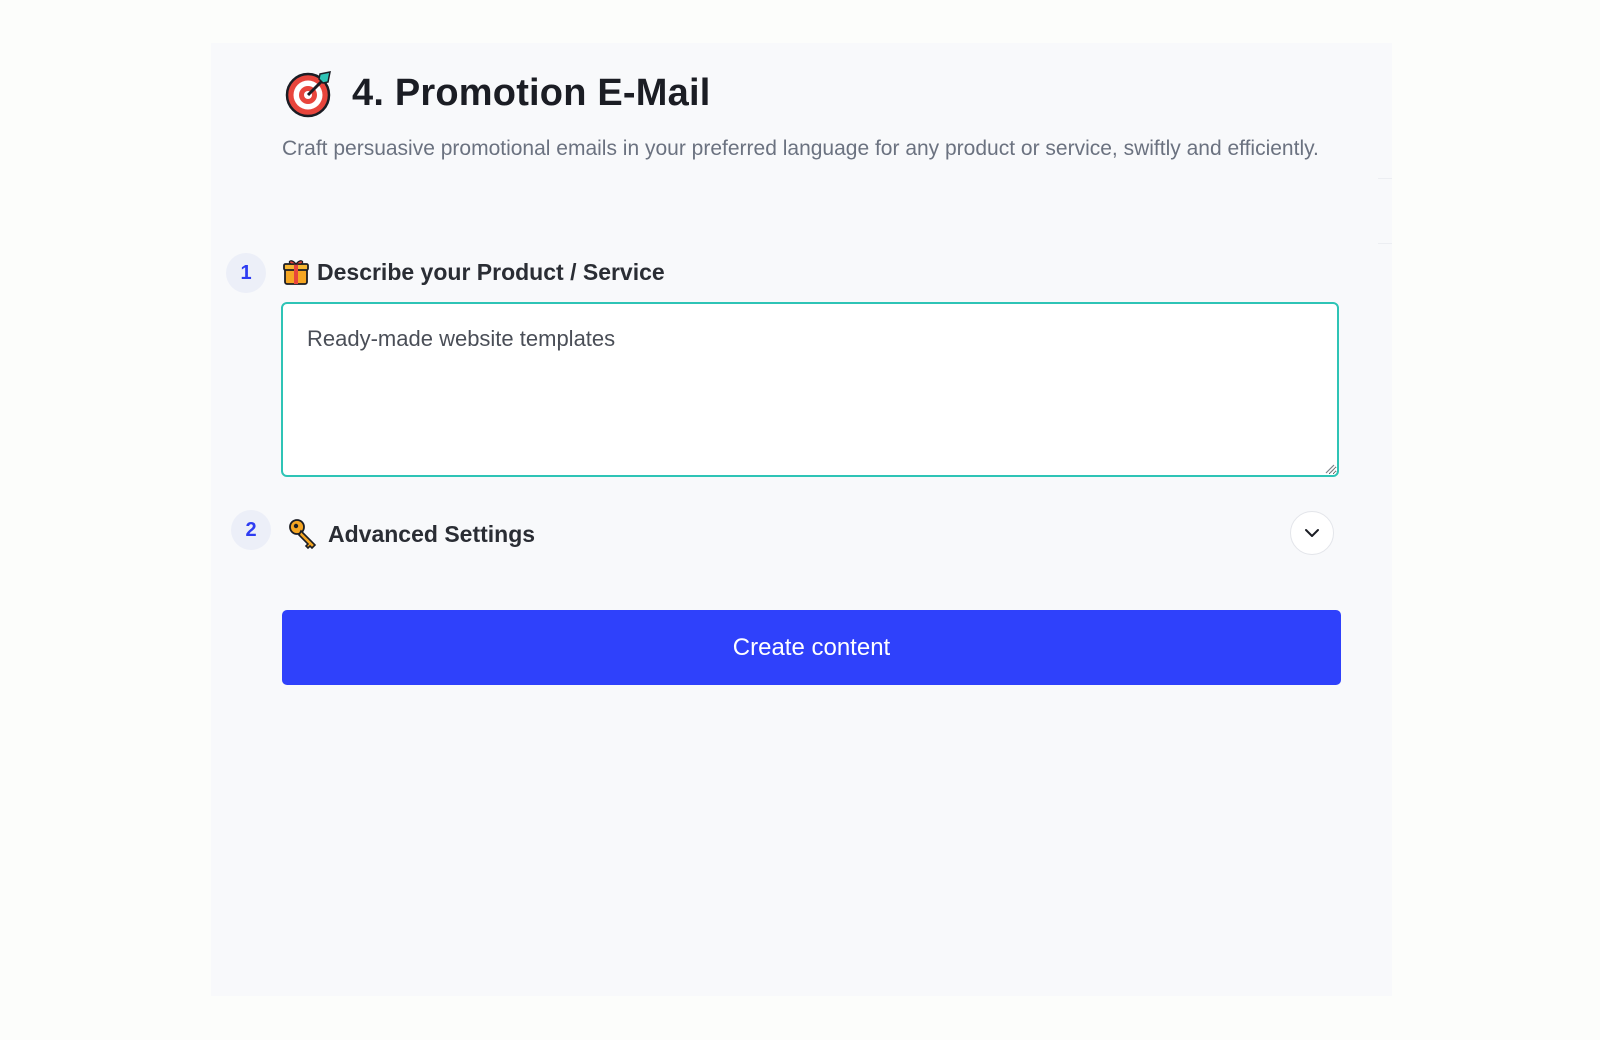 Image resolution: width=1600 pixels, height=1040 pixels. What do you see at coordinates (251, 530) in the screenshot?
I see `step-badge-2: 2` at bounding box center [251, 530].